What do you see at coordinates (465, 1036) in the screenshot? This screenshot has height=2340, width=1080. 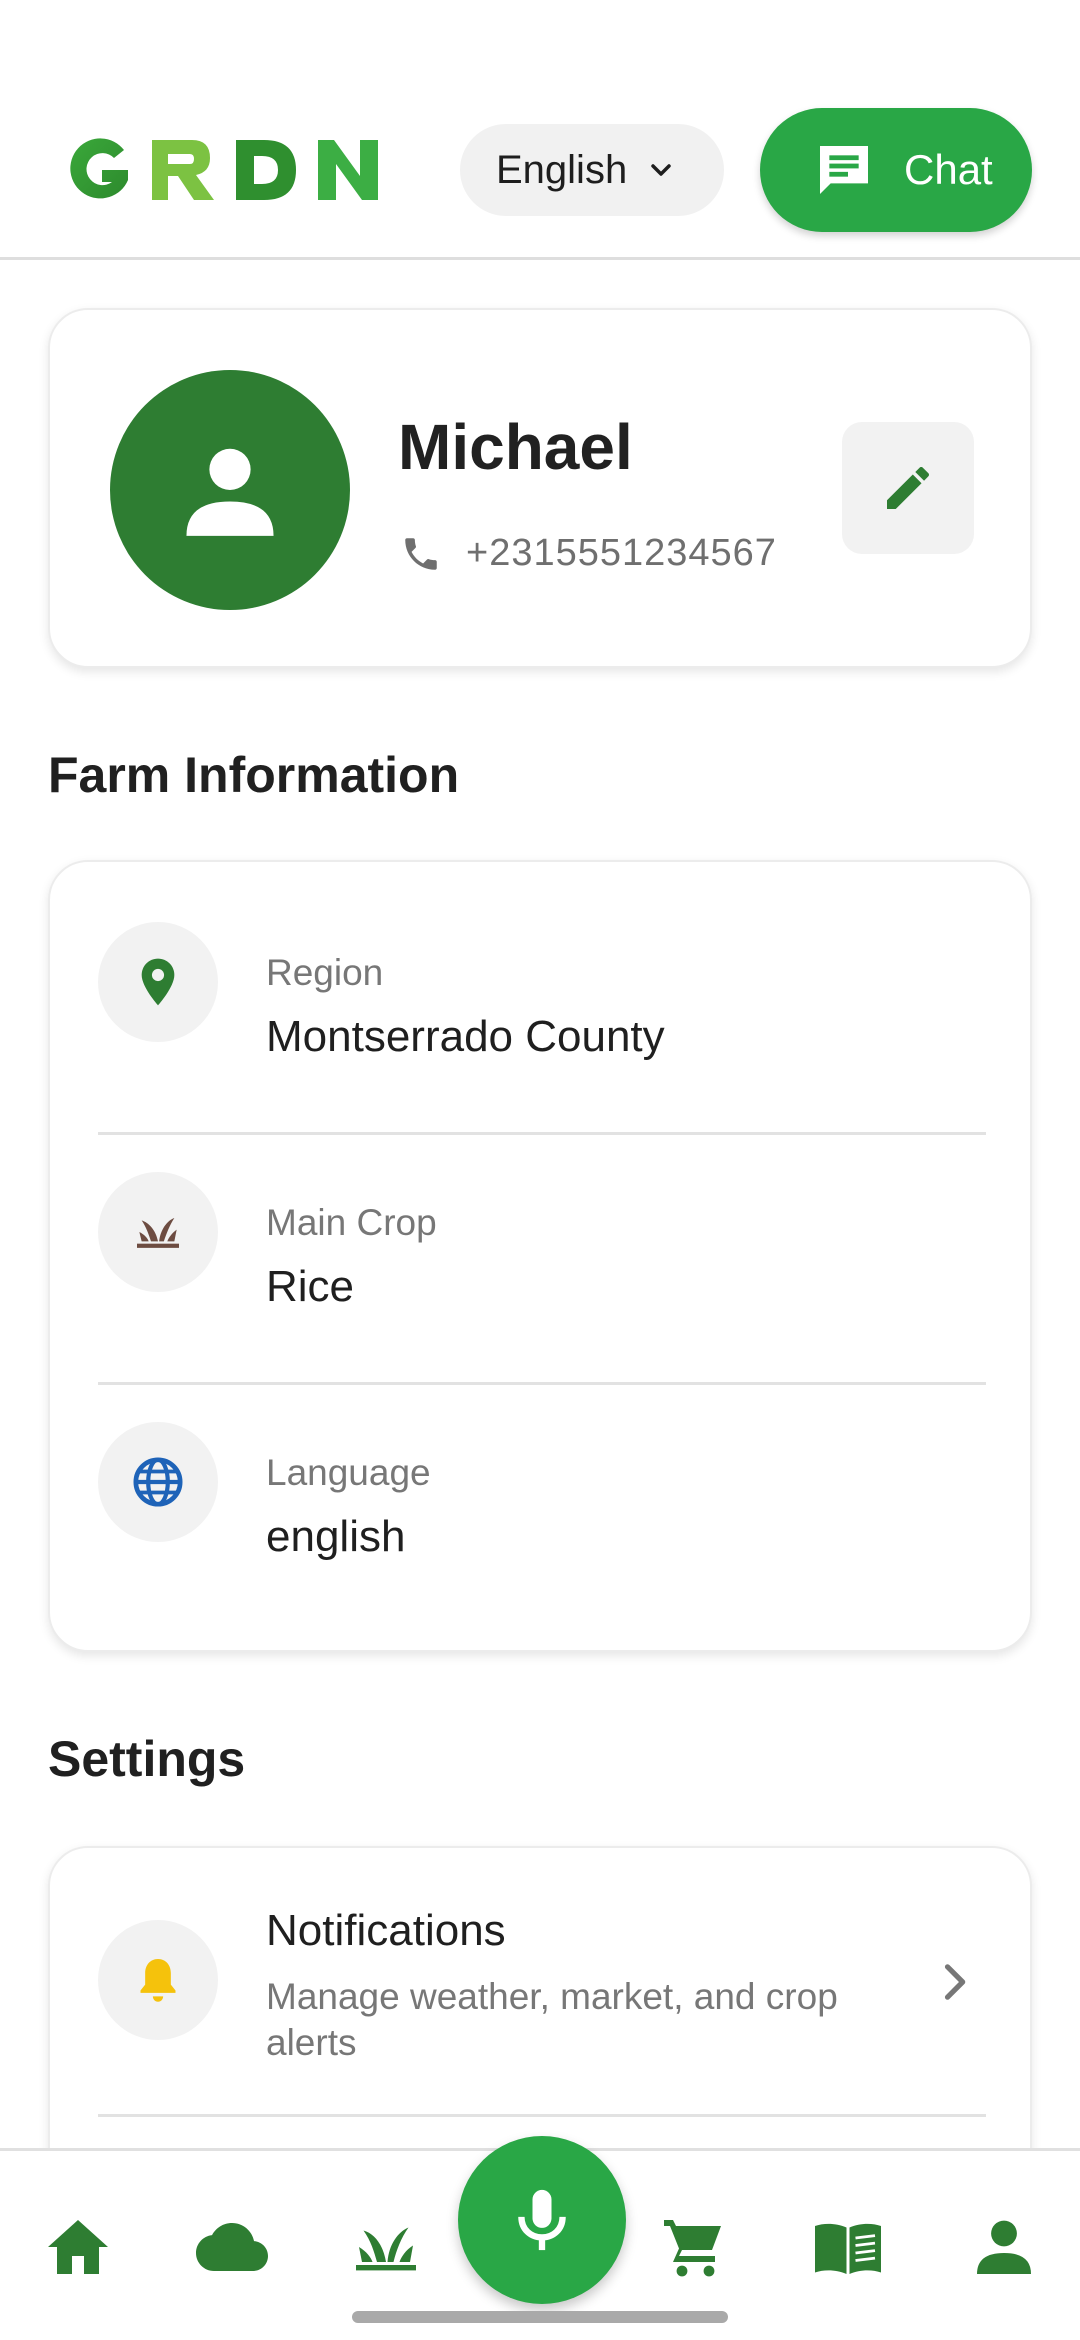 I see `region-value: Montserrado County` at bounding box center [465, 1036].